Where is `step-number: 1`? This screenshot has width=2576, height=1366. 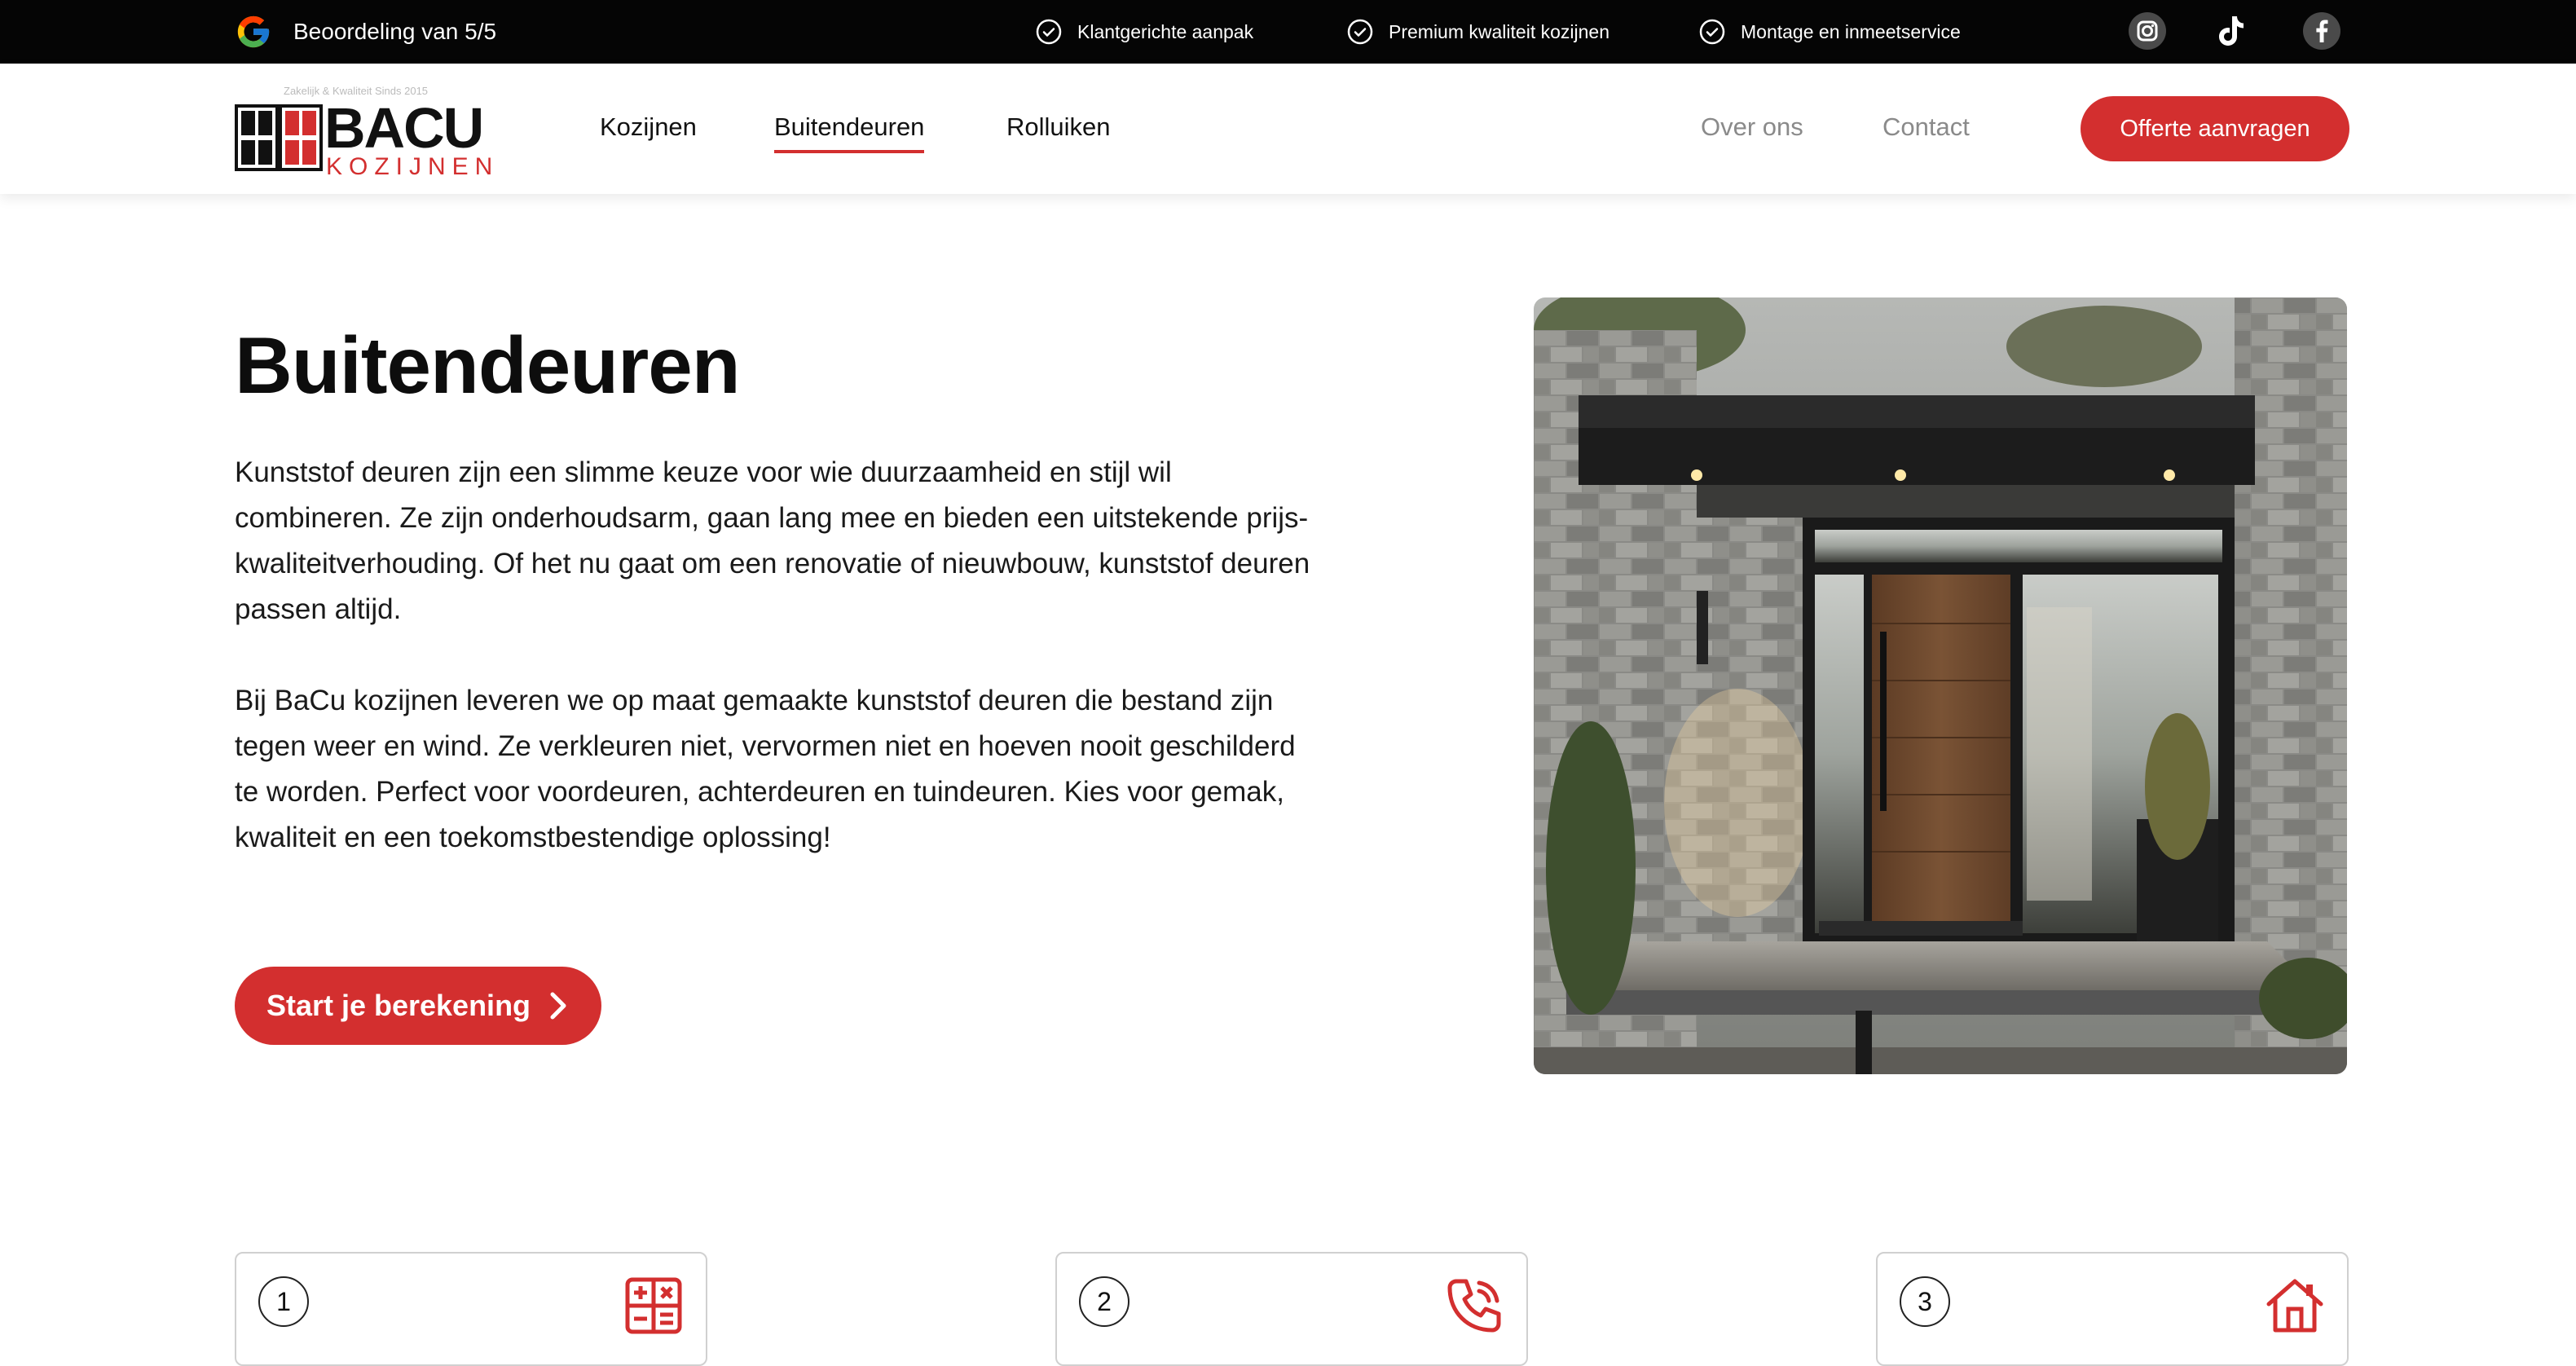
step-number: 1 is located at coordinates (283, 1301).